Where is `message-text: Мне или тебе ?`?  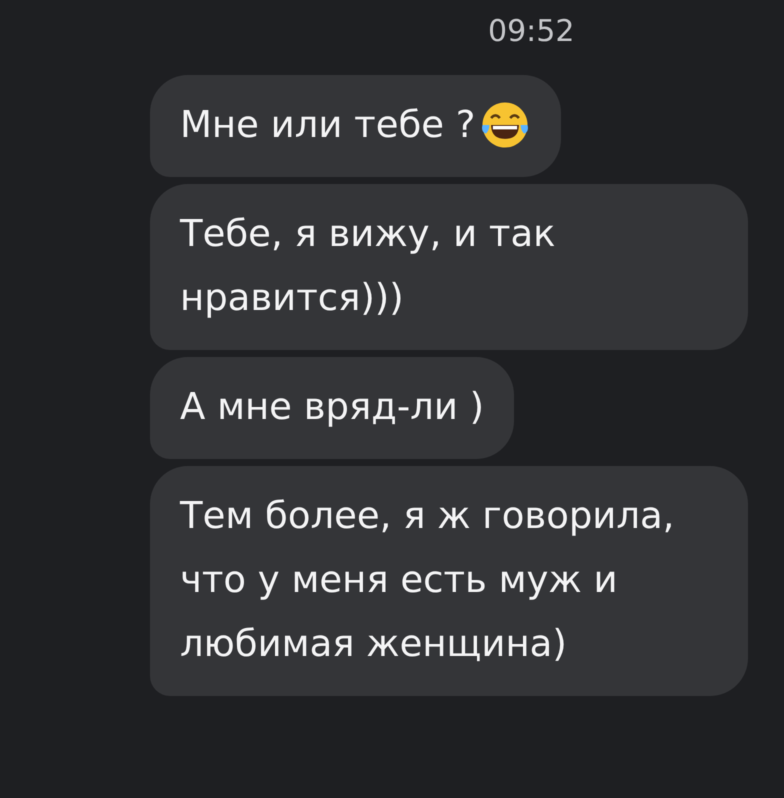 message-text: Мне или тебе ? is located at coordinates (328, 125).